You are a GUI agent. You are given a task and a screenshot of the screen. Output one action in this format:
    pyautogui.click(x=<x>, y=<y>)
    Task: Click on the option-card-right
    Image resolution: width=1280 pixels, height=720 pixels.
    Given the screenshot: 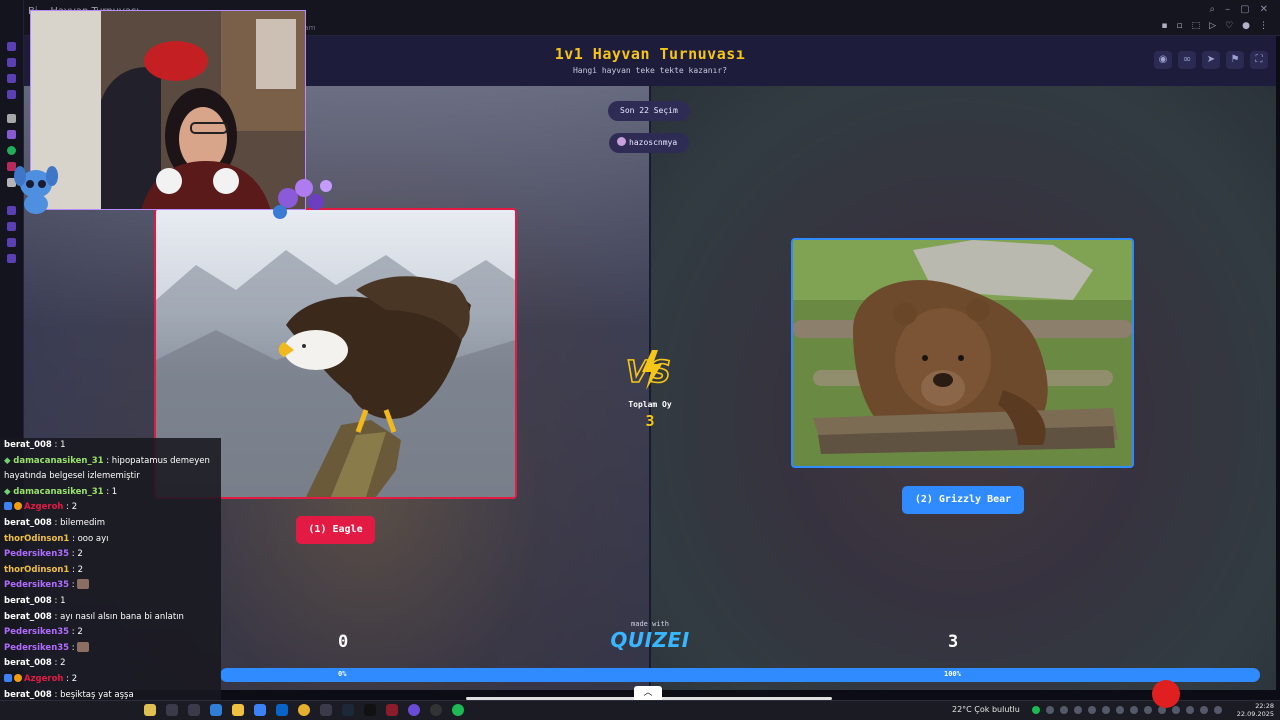 What is the action you would take?
    pyautogui.click(x=962, y=353)
    